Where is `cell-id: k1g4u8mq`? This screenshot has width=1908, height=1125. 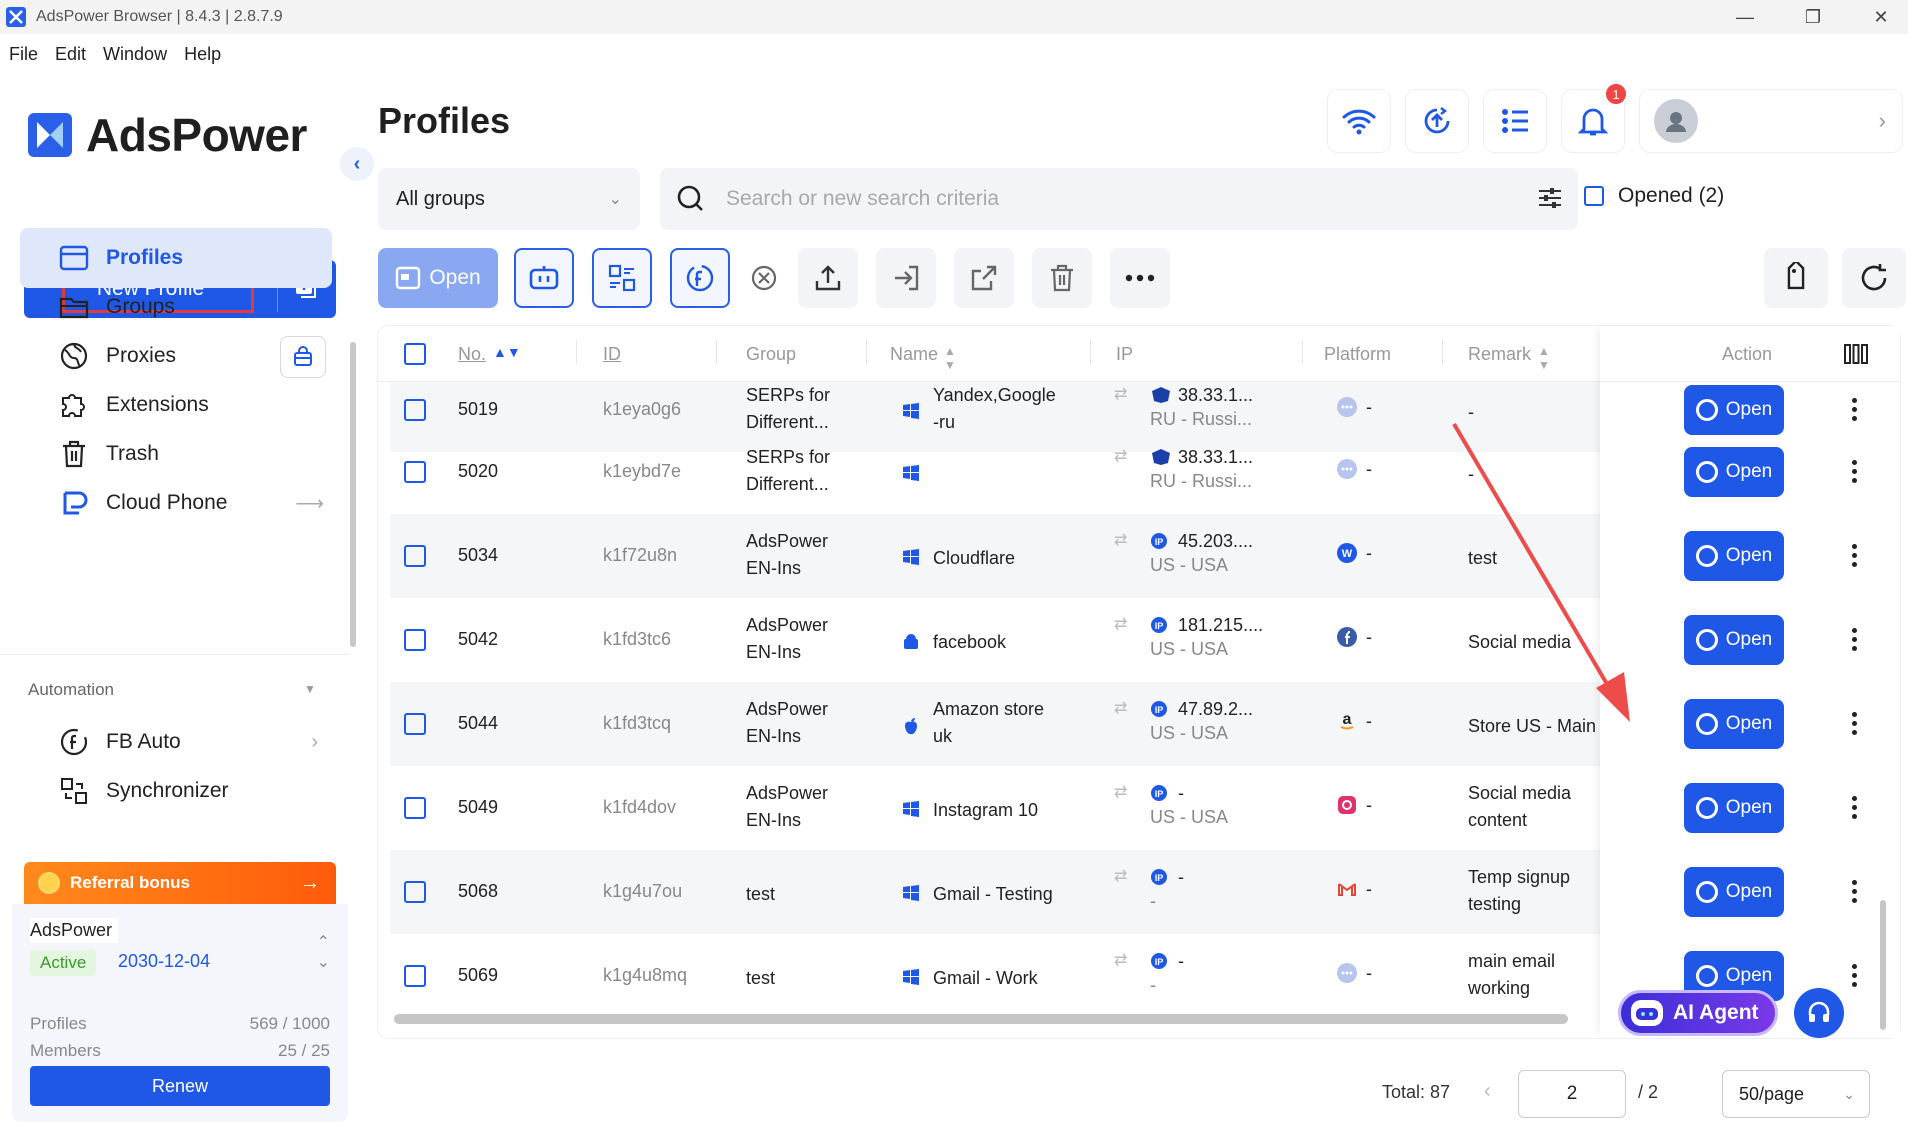 cell-id: k1g4u8mq is located at coordinates (645, 975).